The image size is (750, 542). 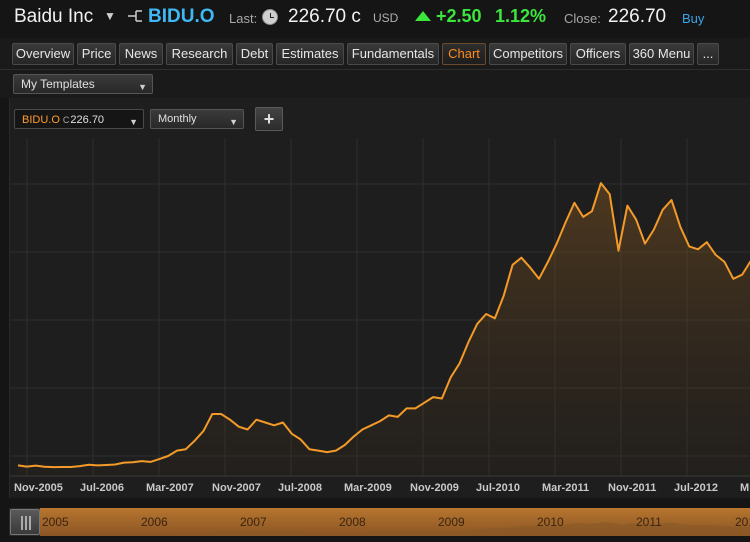 What do you see at coordinates (395, 522) in the screenshot?
I see `navigator-canvas: 2005 2006 2007 2008 2009 2010 2011 2012` at bounding box center [395, 522].